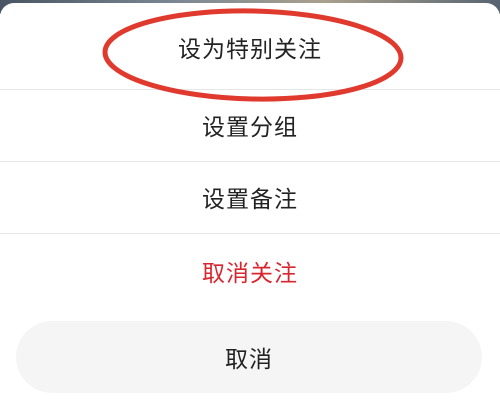 This screenshot has height=410, width=500. I want to click on unfollow-label: 取消关注, so click(250, 274).